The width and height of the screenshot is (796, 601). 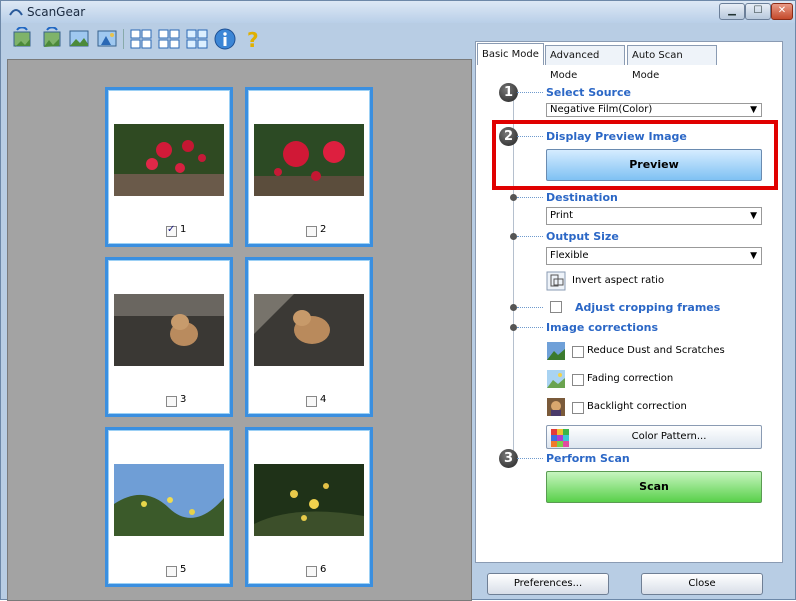 I want to click on view-large-icon, so click(x=141, y=39).